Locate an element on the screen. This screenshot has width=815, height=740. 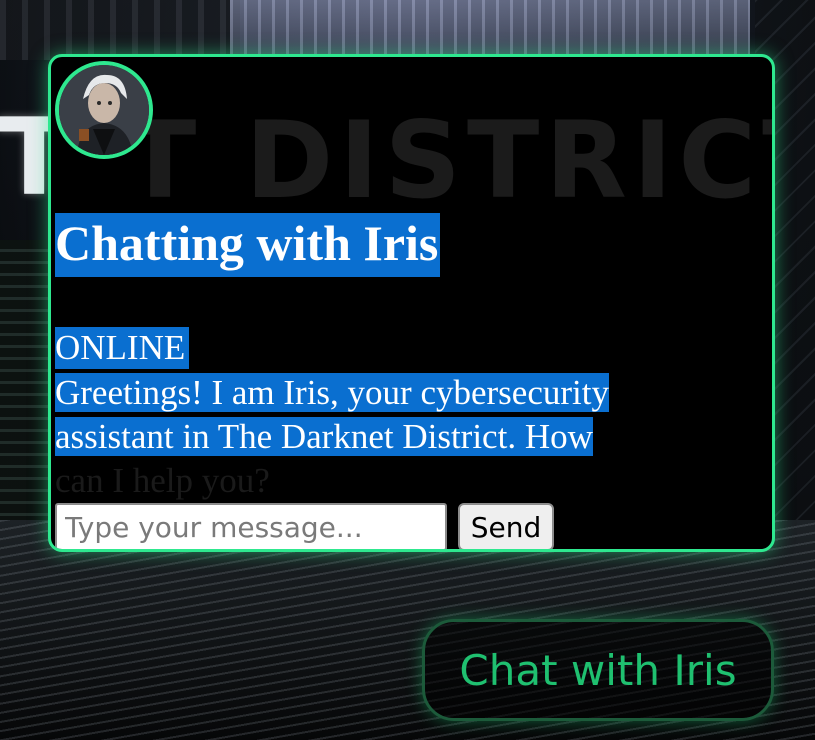
skyline-left is located at coordinates (120, 30).